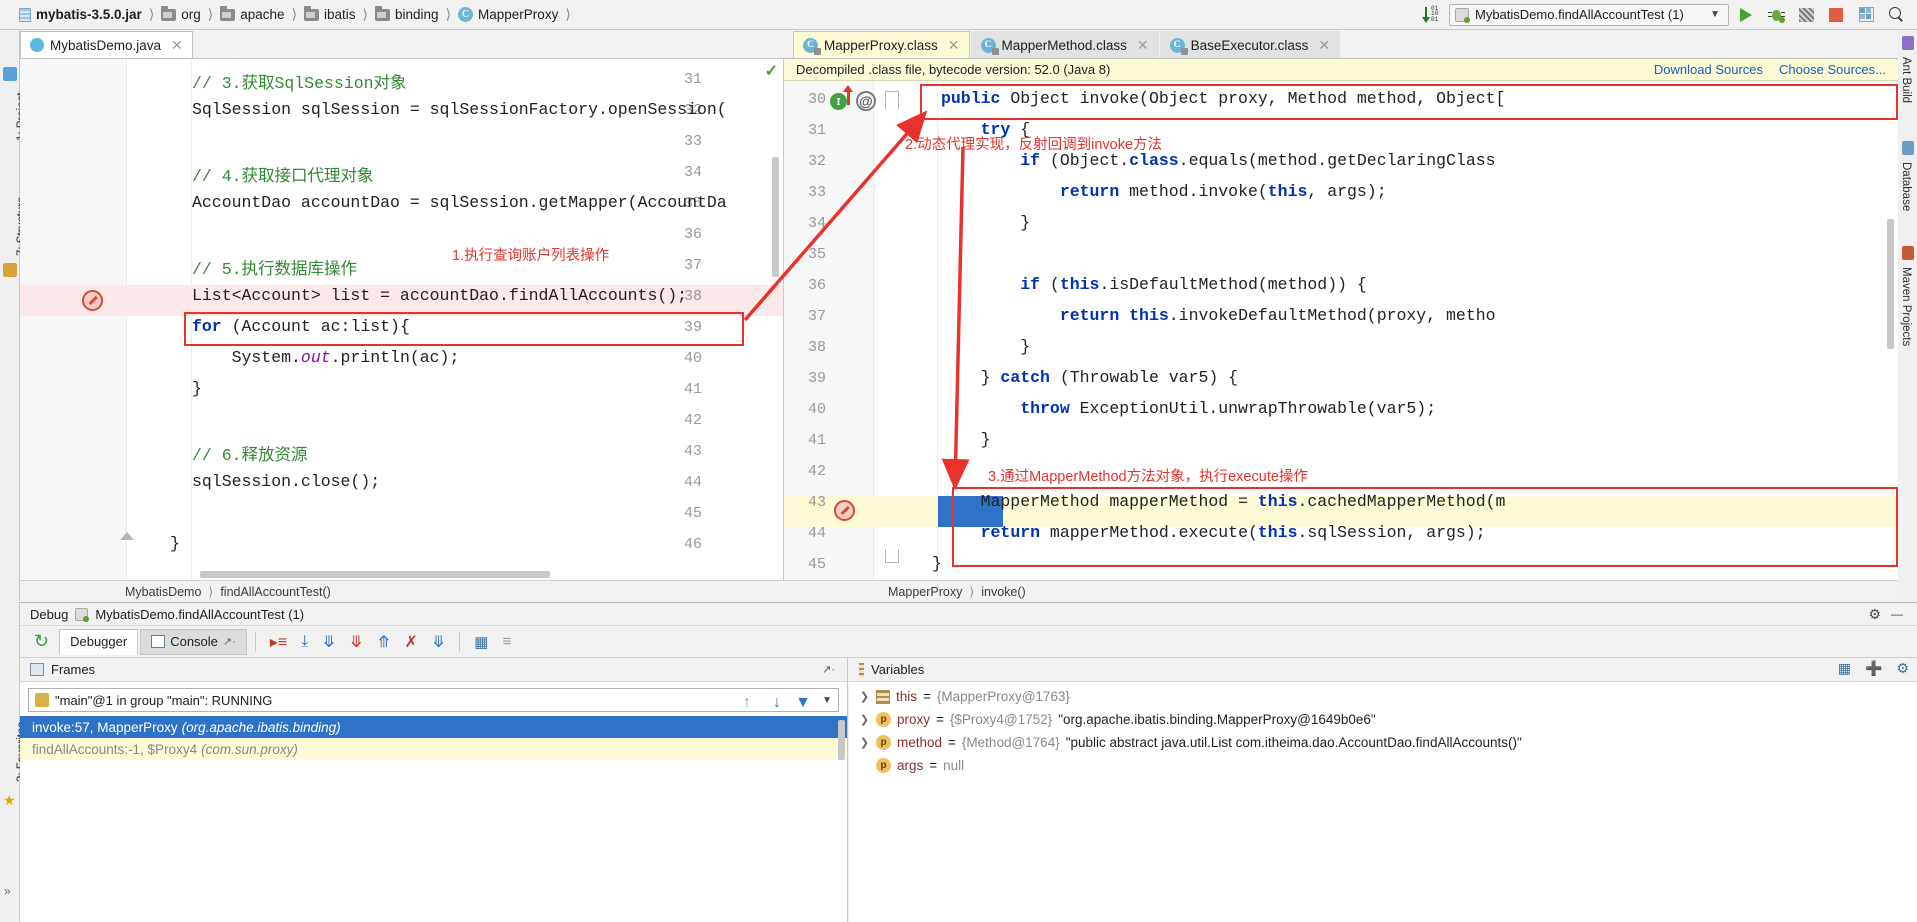  Describe the element at coordinates (73, 319) in the screenshot. I see `left-editor-gutter` at that location.